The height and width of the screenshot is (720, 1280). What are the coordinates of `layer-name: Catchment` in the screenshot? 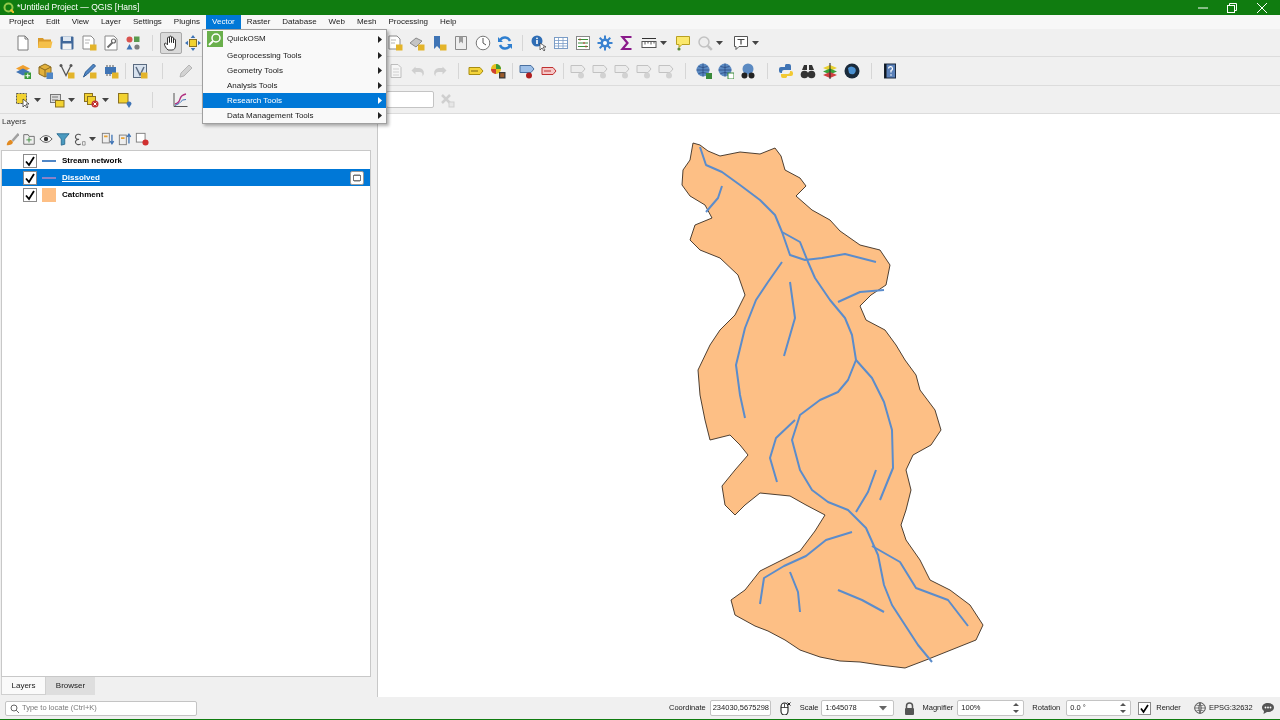 It's located at (83, 194).